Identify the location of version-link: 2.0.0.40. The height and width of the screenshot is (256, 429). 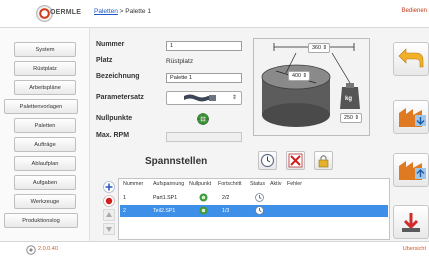
(48, 249).